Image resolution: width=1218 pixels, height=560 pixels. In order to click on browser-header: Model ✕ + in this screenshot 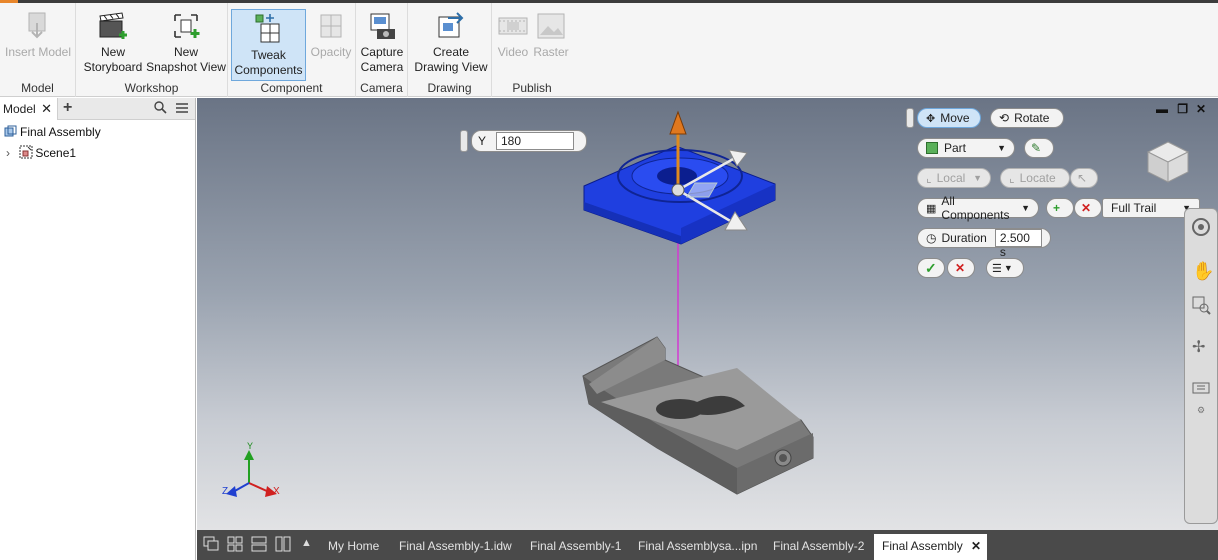, I will do `click(97, 109)`.